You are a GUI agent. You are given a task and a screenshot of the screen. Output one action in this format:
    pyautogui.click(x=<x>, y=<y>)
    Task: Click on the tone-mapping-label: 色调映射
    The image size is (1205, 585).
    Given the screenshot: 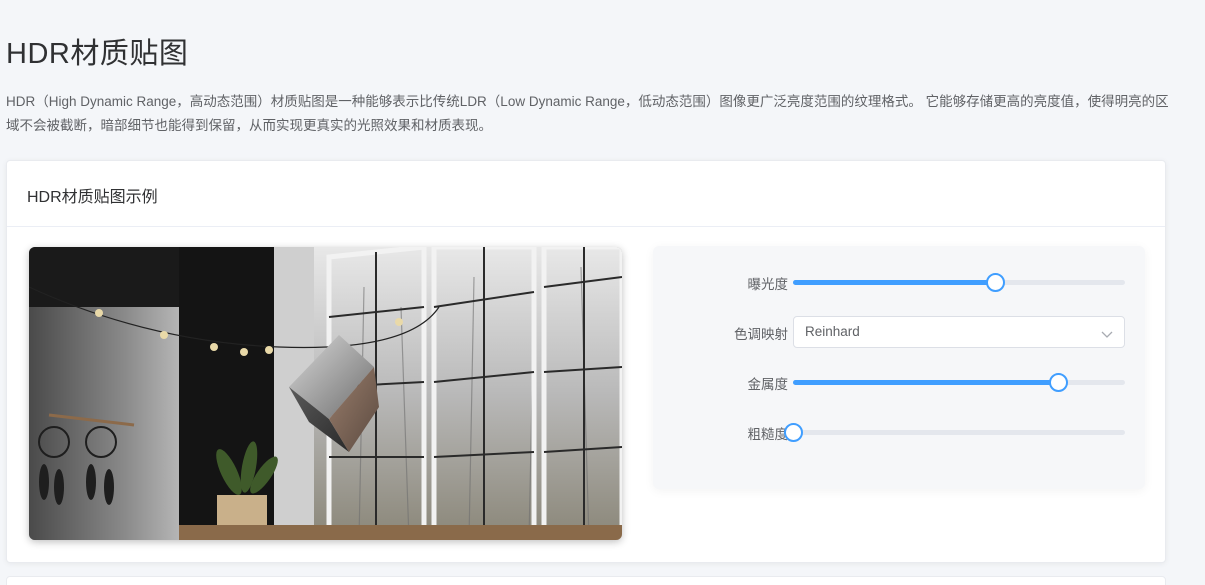 What is the action you would take?
    pyautogui.click(x=761, y=334)
    